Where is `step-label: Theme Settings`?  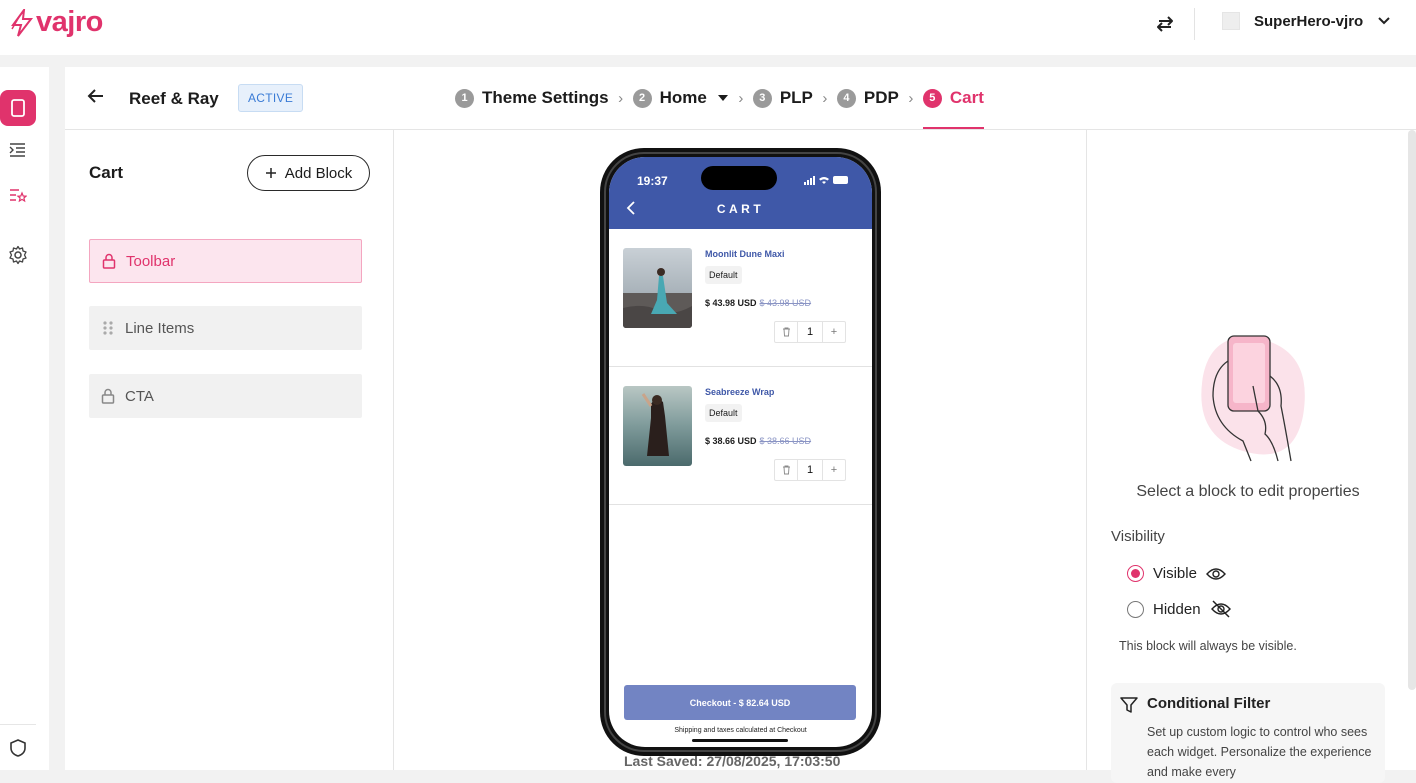
step-label: Theme Settings is located at coordinates (545, 97).